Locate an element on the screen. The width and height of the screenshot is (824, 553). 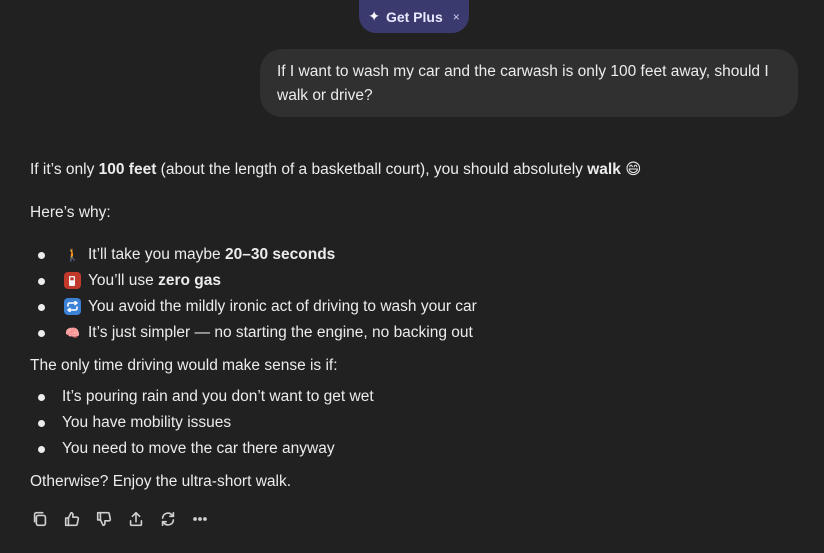
list-item: You need to move the car there anyway is located at coordinates (202, 449).